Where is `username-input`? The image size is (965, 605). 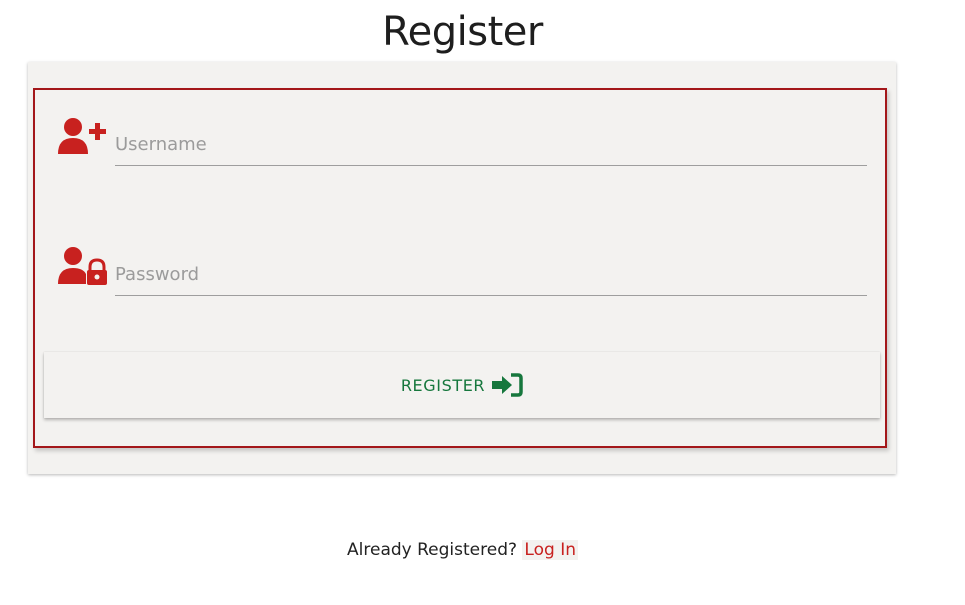 username-input is located at coordinates (491, 145).